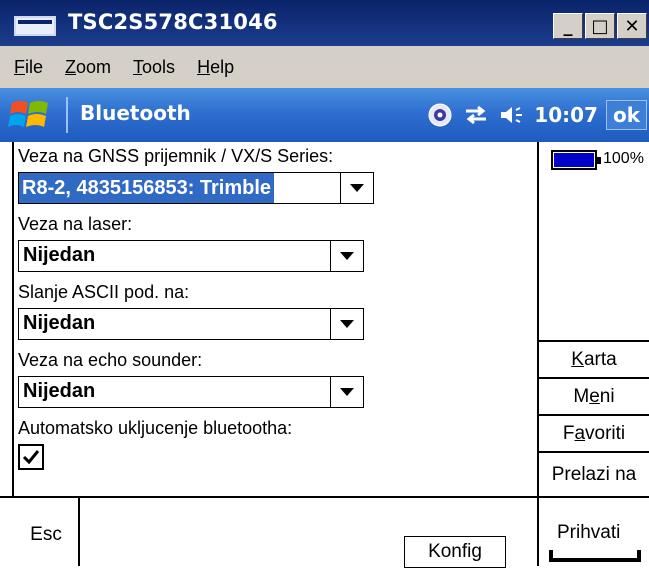 This screenshot has height=568, width=649. Describe the element at coordinates (440, 115) in the screenshot. I see `bluetooth-icon` at that location.